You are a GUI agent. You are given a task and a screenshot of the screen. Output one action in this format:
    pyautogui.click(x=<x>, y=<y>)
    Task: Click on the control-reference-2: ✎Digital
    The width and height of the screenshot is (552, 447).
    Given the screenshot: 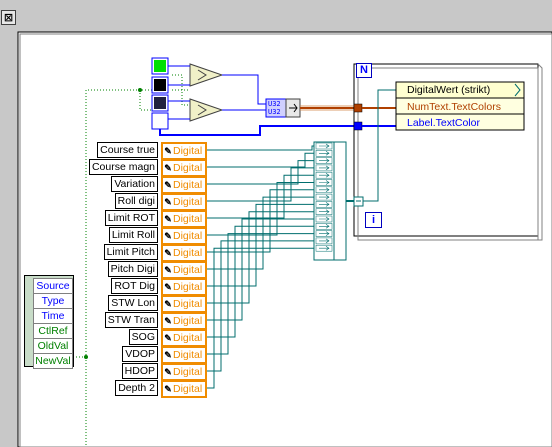 What is the action you would take?
    pyautogui.click(x=184, y=185)
    